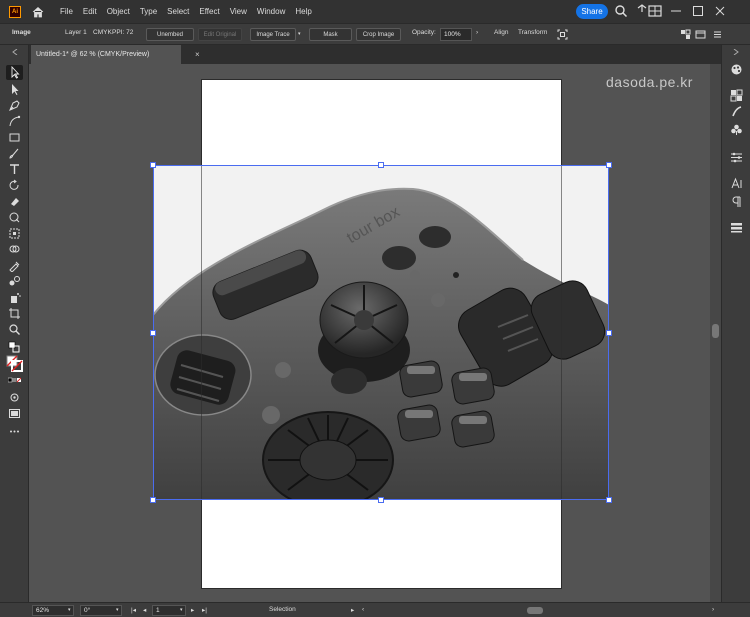 This screenshot has height=617, width=750. What do you see at coordinates (14, 363) in the screenshot?
I see `fill-stroke-icon` at bounding box center [14, 363].